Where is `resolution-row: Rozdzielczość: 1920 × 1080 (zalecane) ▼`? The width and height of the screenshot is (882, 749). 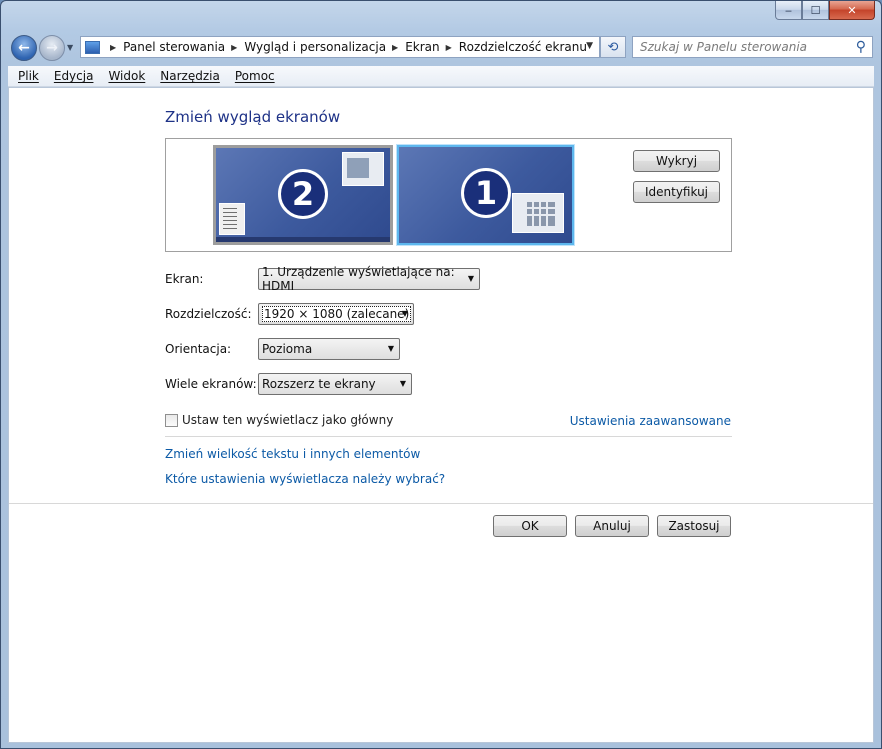
resolution-row: Rozdzielczość: 1920 × 1080 (zalecane) ▼ is located at coordinates (289, 314).